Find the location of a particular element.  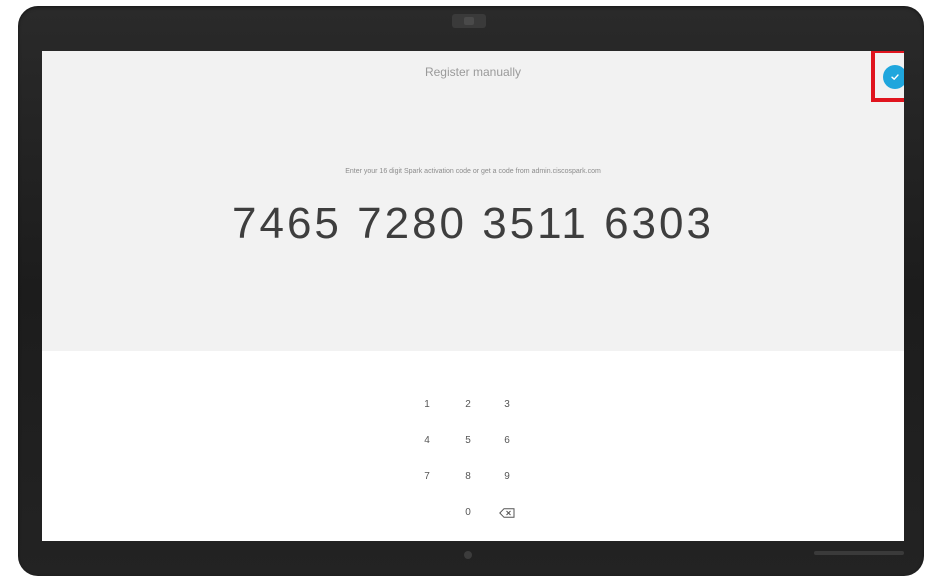

key-5: 5 is located at coordinates (468, 441).